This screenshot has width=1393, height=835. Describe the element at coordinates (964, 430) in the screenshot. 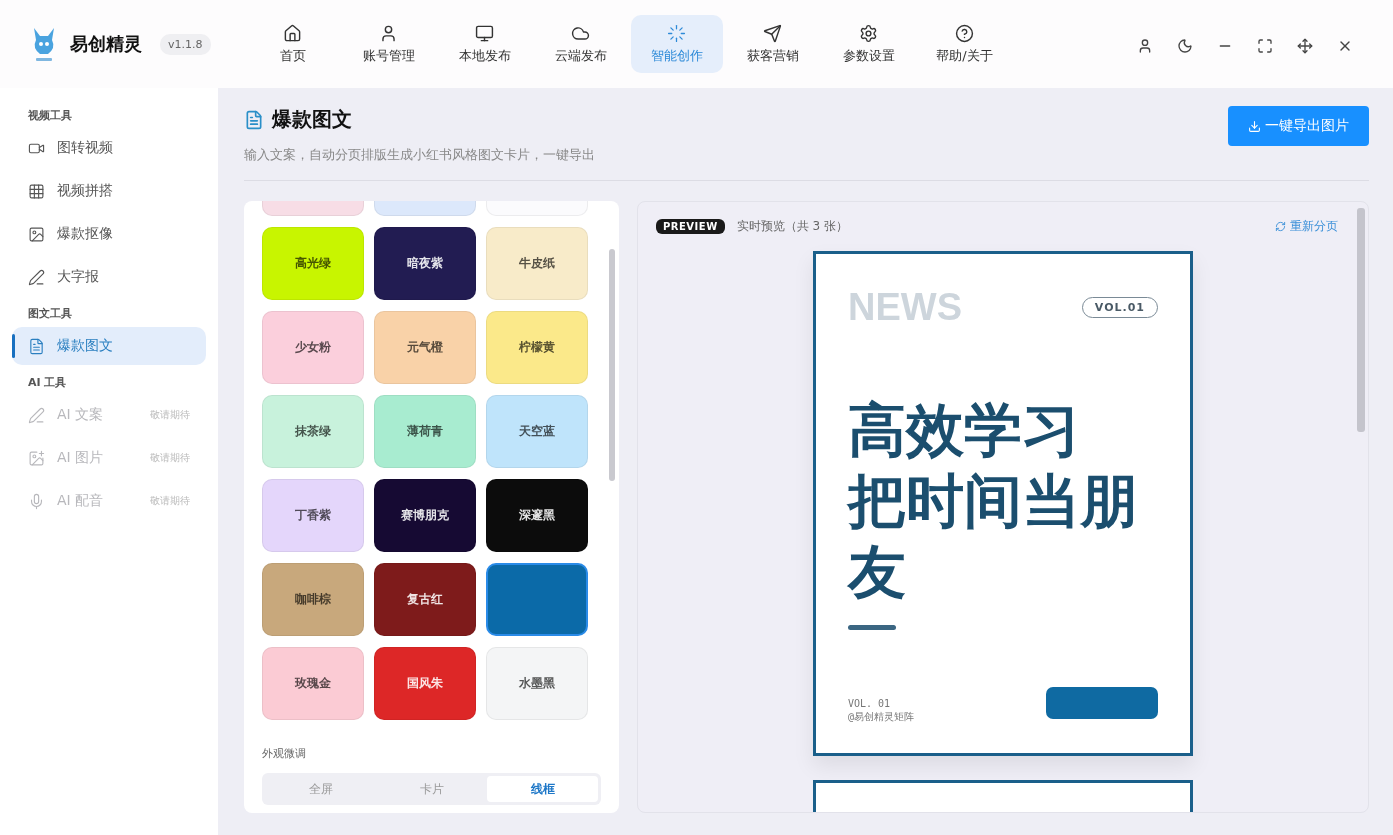

I see `card-headline: 高效学习` at that location.